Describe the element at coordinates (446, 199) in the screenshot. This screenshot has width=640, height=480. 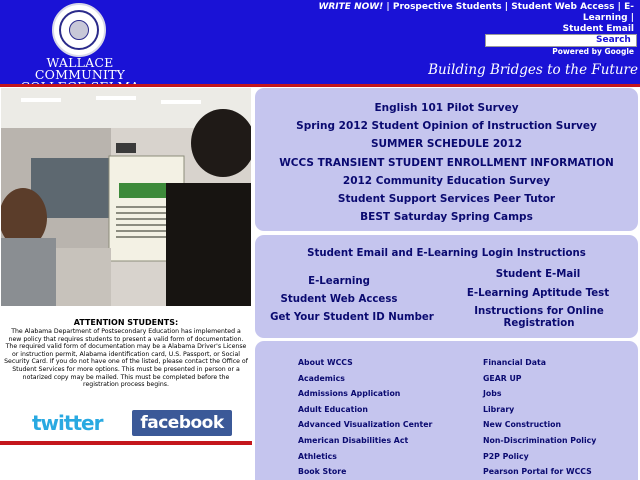
I see `announcement-link: Student Support Services Peer Tutor` at that location.